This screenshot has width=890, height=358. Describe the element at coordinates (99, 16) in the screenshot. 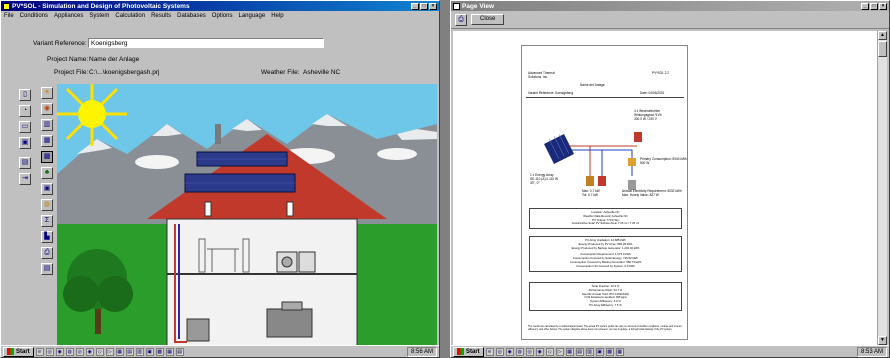

I see `menu-system: System` at that location.